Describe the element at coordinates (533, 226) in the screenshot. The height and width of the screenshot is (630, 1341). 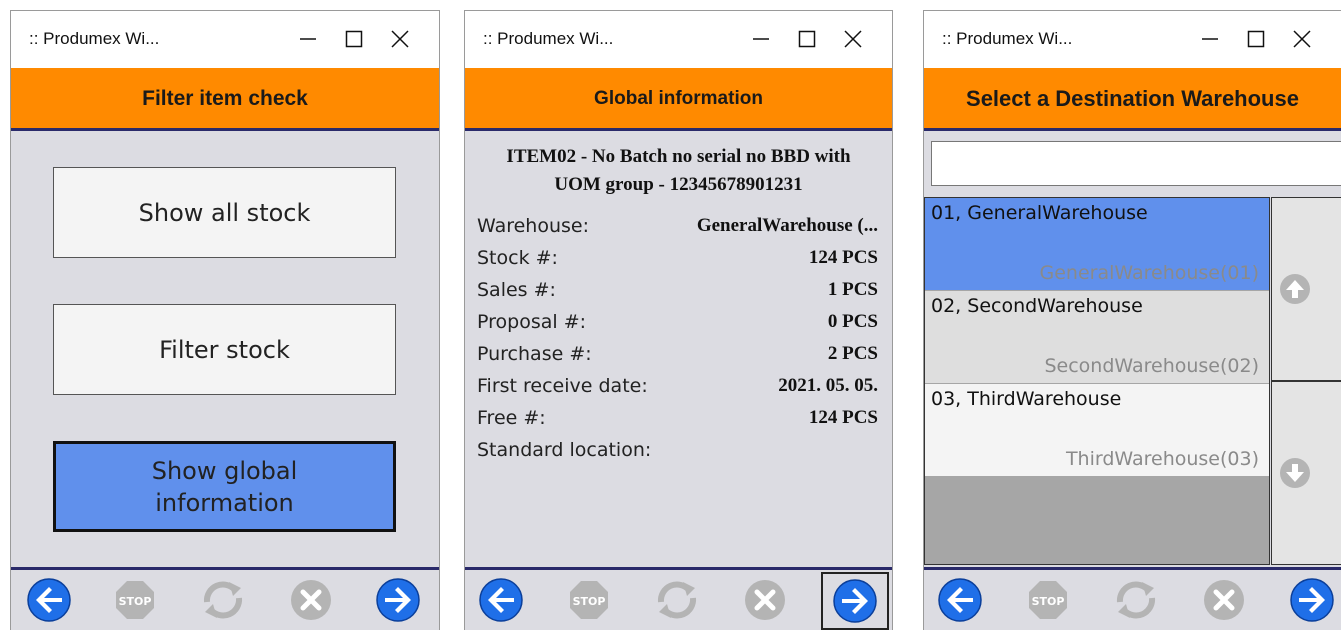
I see `info-label: Warehouse:` at that location.